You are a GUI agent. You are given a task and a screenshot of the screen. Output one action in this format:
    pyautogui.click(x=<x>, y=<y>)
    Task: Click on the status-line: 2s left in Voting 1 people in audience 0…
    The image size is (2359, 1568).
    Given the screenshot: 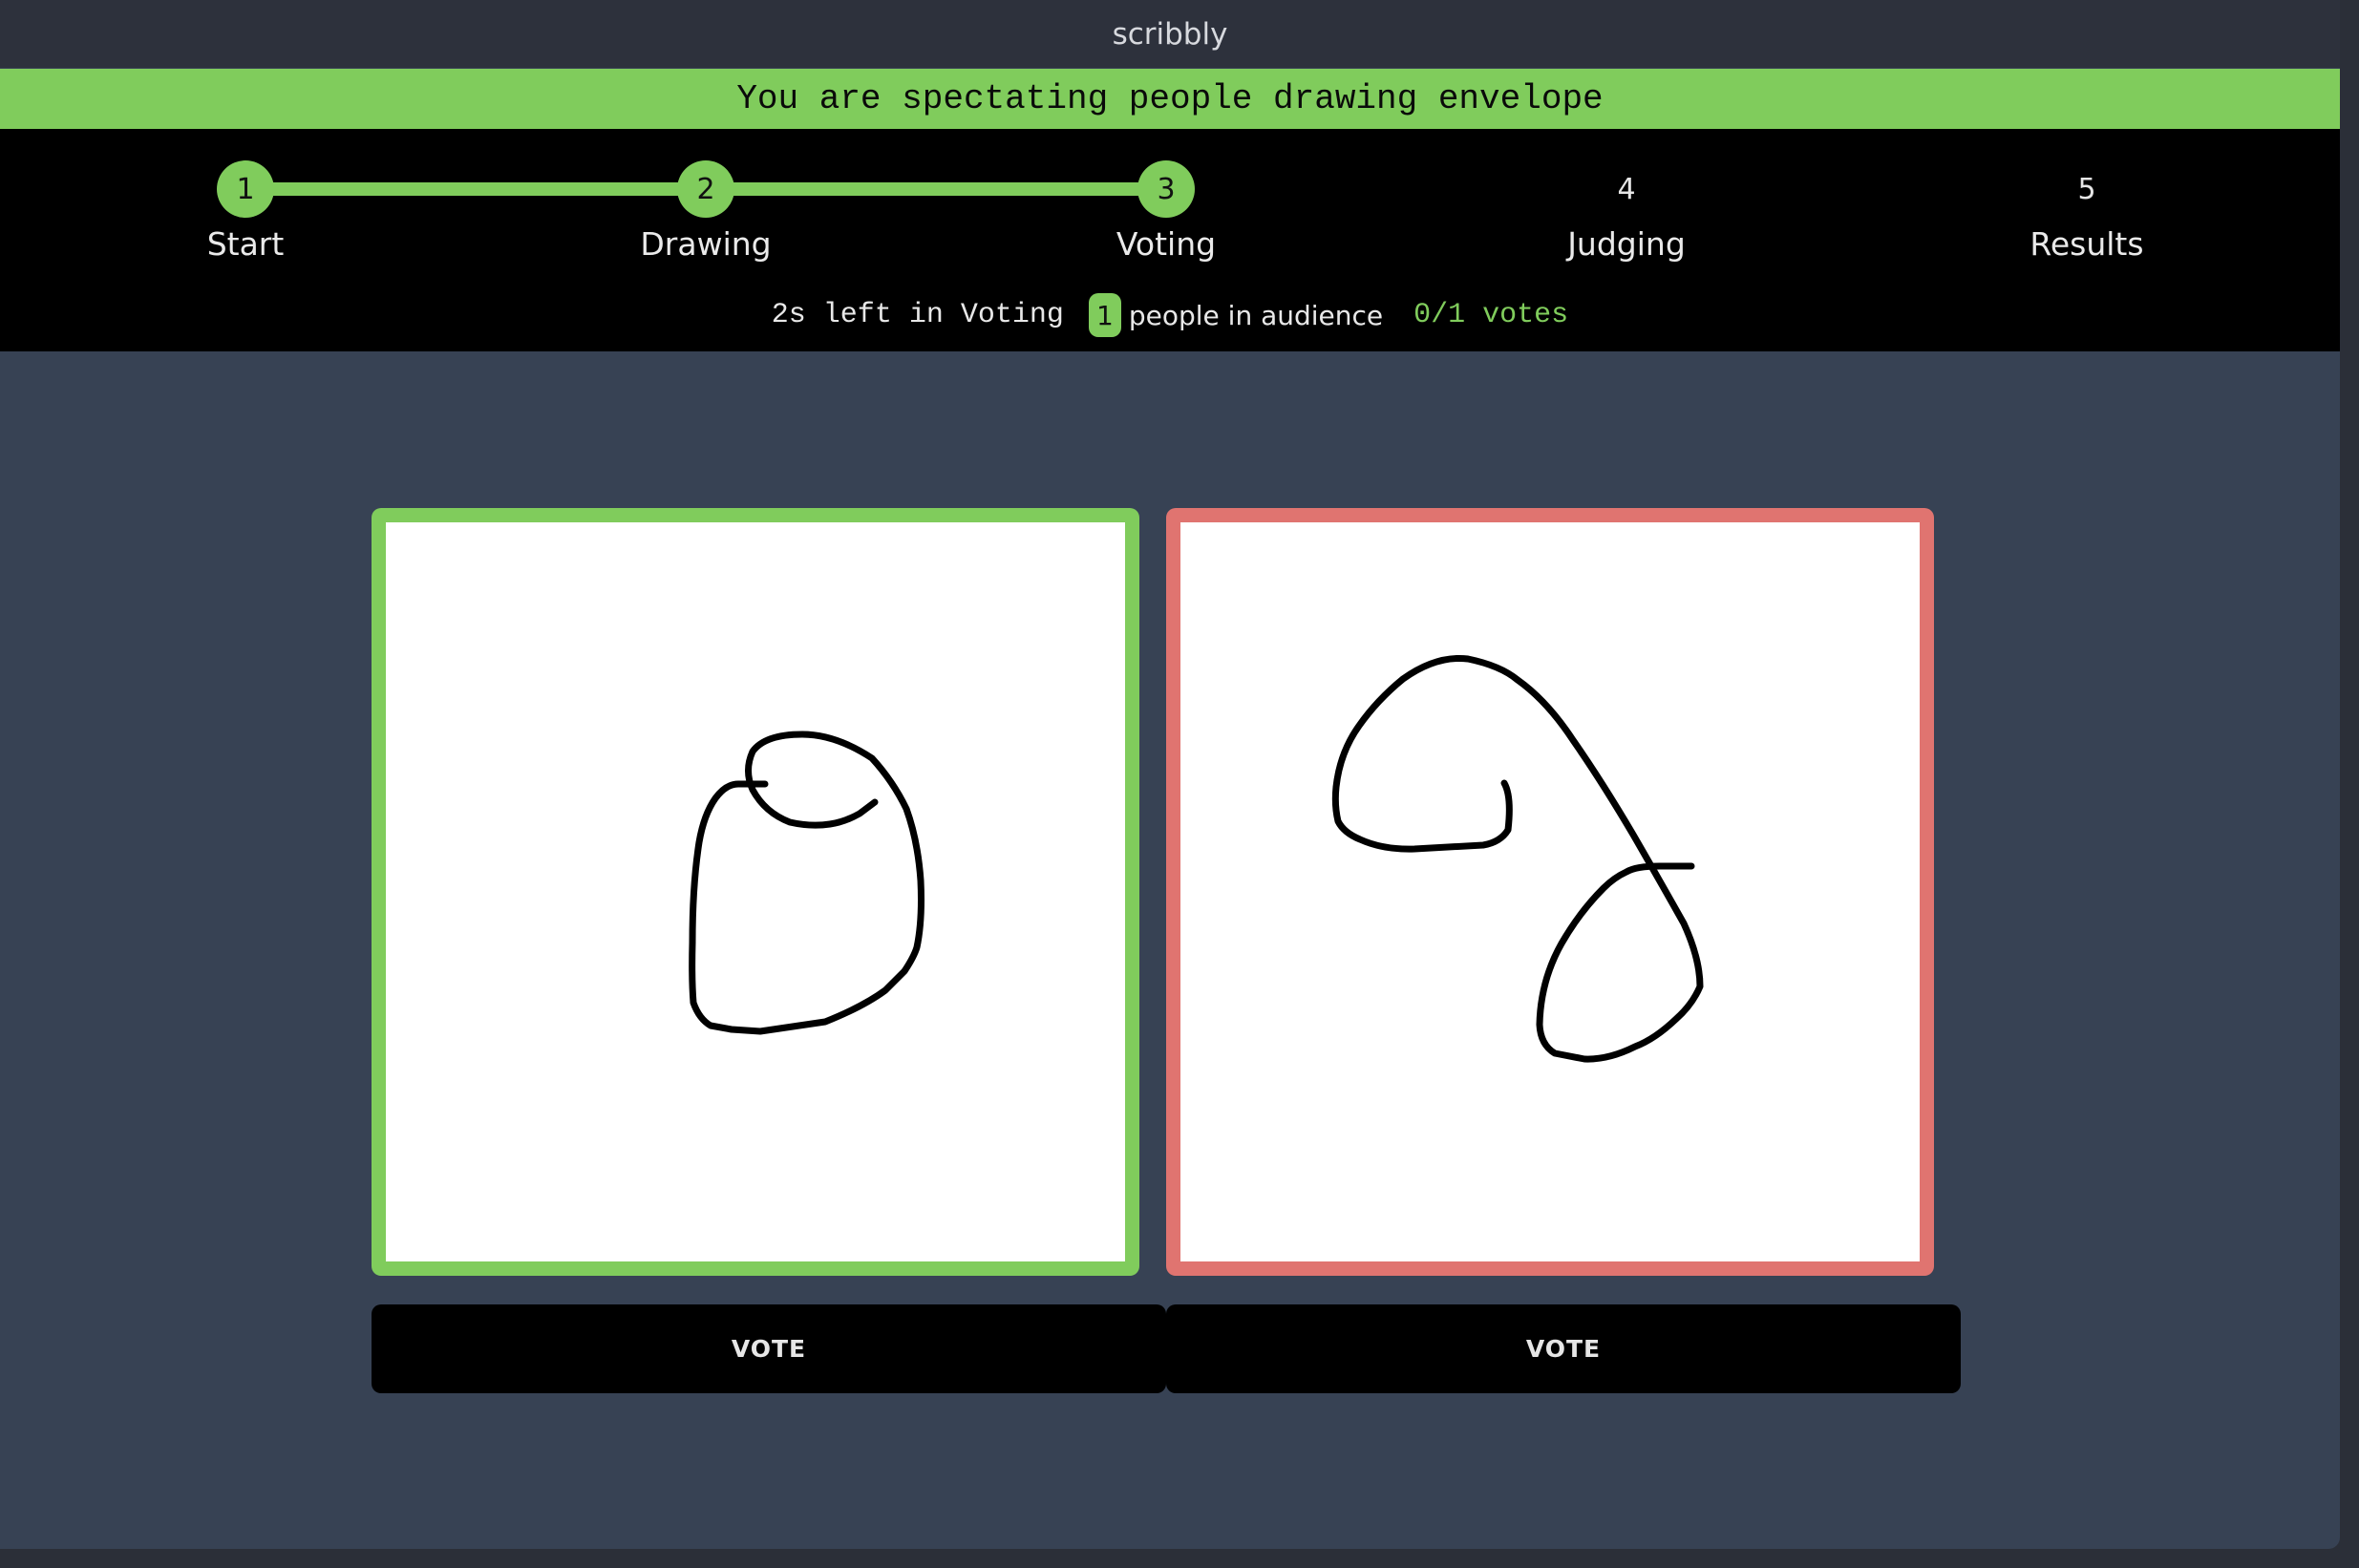 What is the action you would take?
    pyautogui.click(x=1170, y=315)
    